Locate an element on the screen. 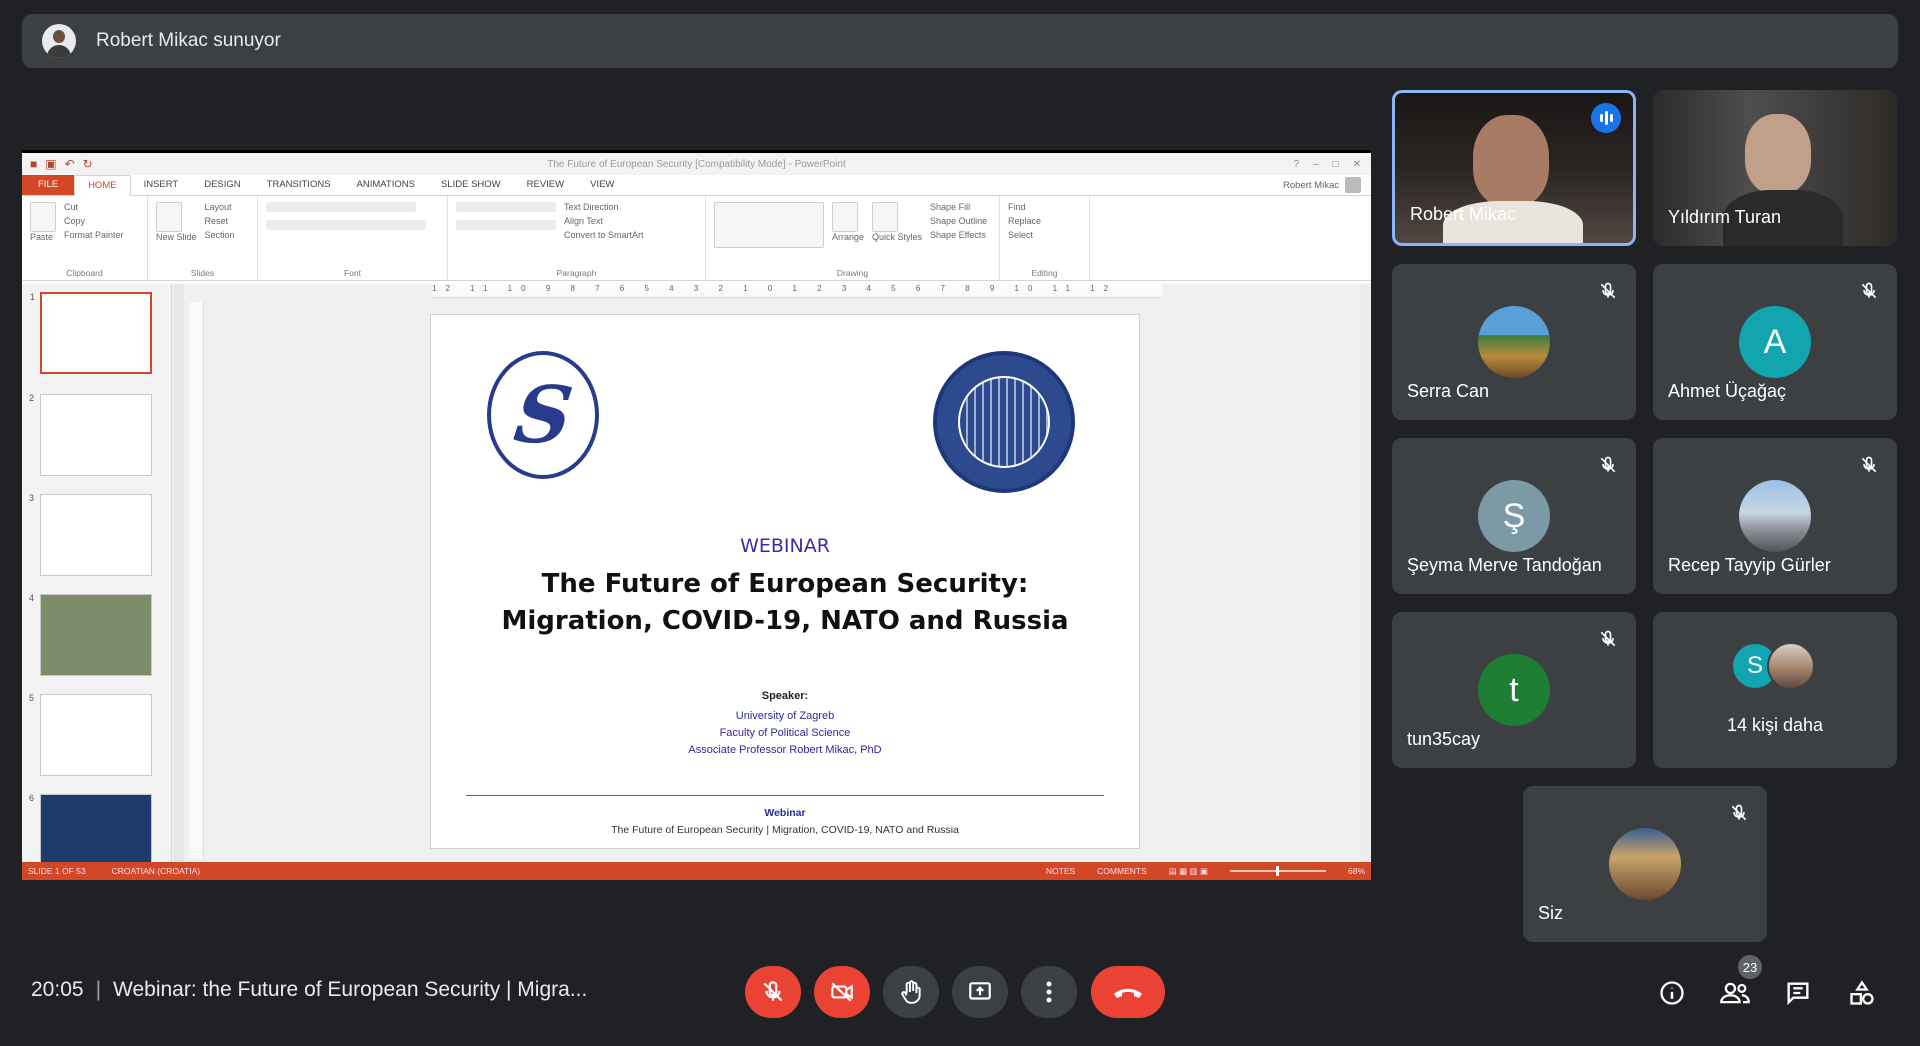 The height and width of the screenshot is (1046, 1920). text-direction-button: Text Direction is located at coordinates (604, 207).